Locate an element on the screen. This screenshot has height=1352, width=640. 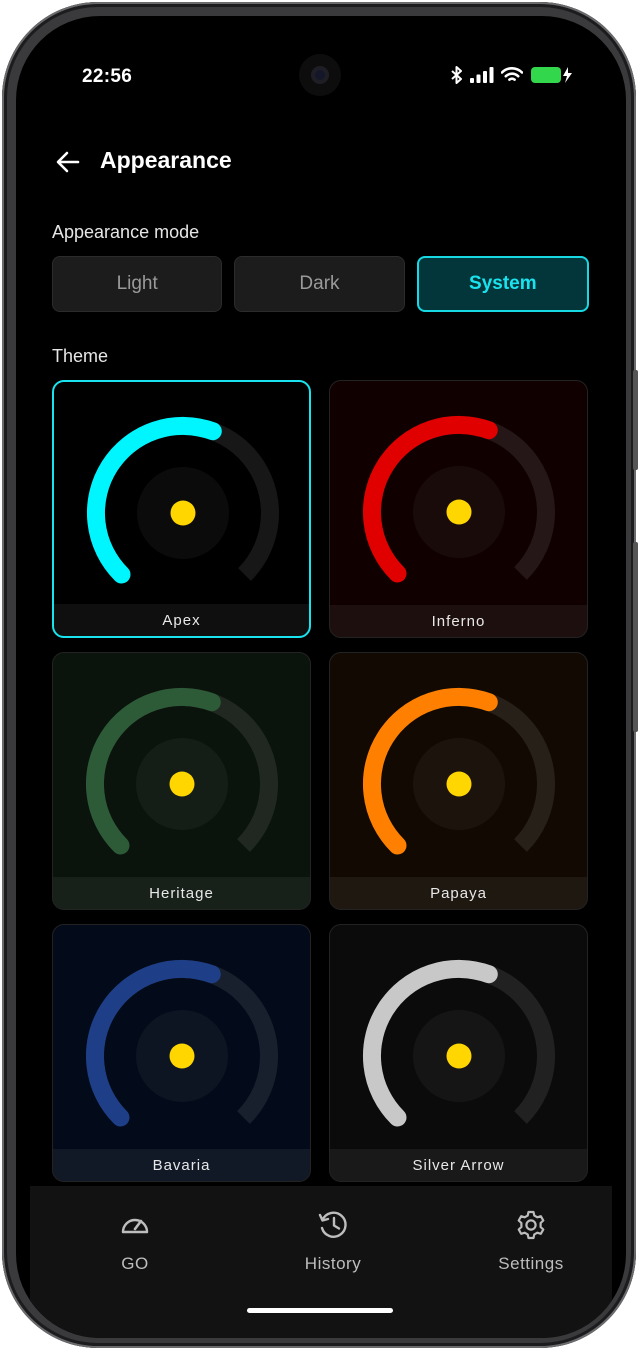
theme-card-papaya: Papaya is located at coordinates (458, 781).